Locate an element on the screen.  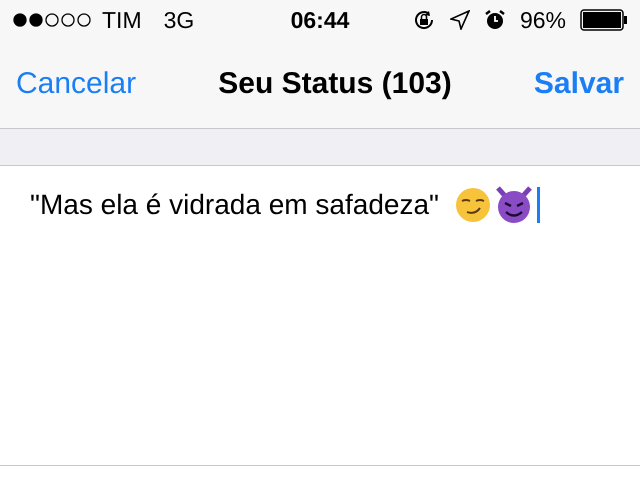
battery-icon is located at coordinates (604, 20).